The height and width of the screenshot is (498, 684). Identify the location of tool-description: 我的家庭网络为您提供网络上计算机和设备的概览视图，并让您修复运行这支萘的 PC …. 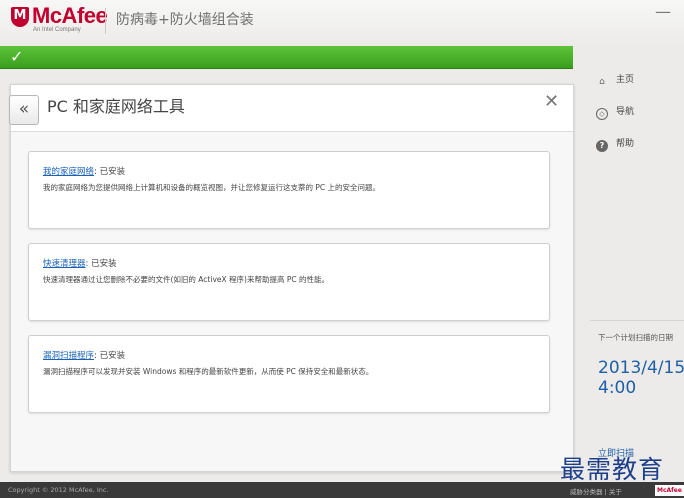
(212, 187).